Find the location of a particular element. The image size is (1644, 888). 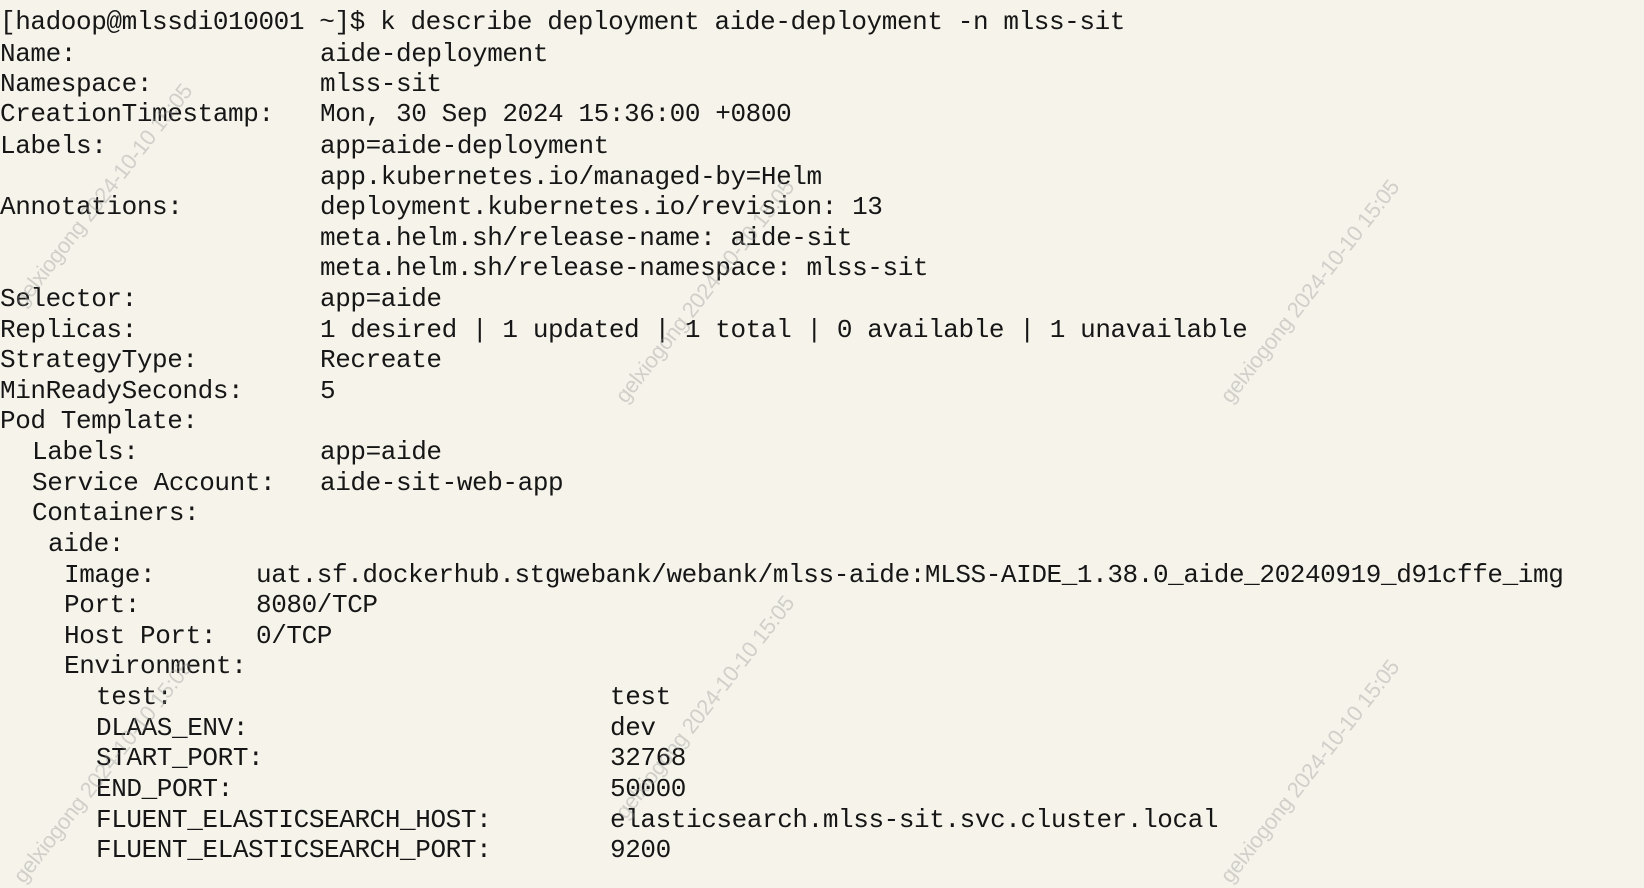

container-port: Port: 8080/TCP is located at coordinates (189, 605).